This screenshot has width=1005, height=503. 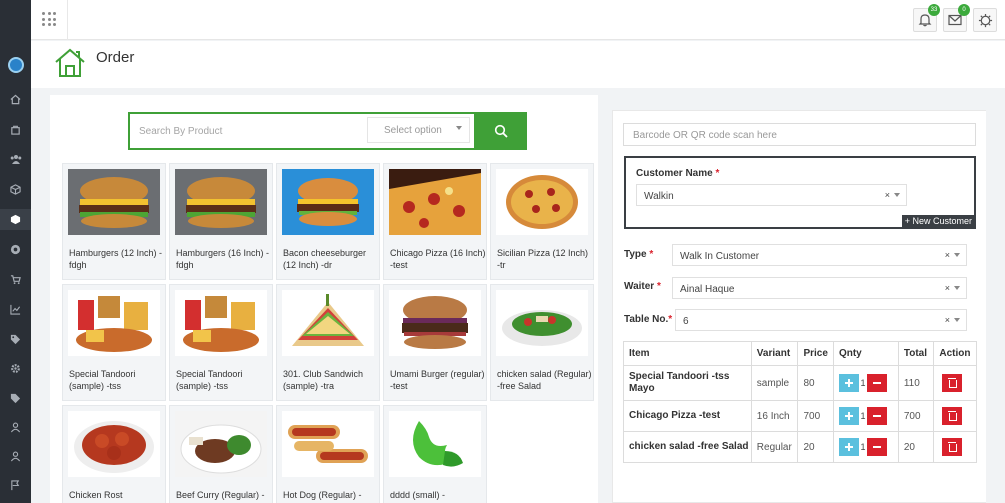 I want to click on search-icon, so click(x=501, y=131).